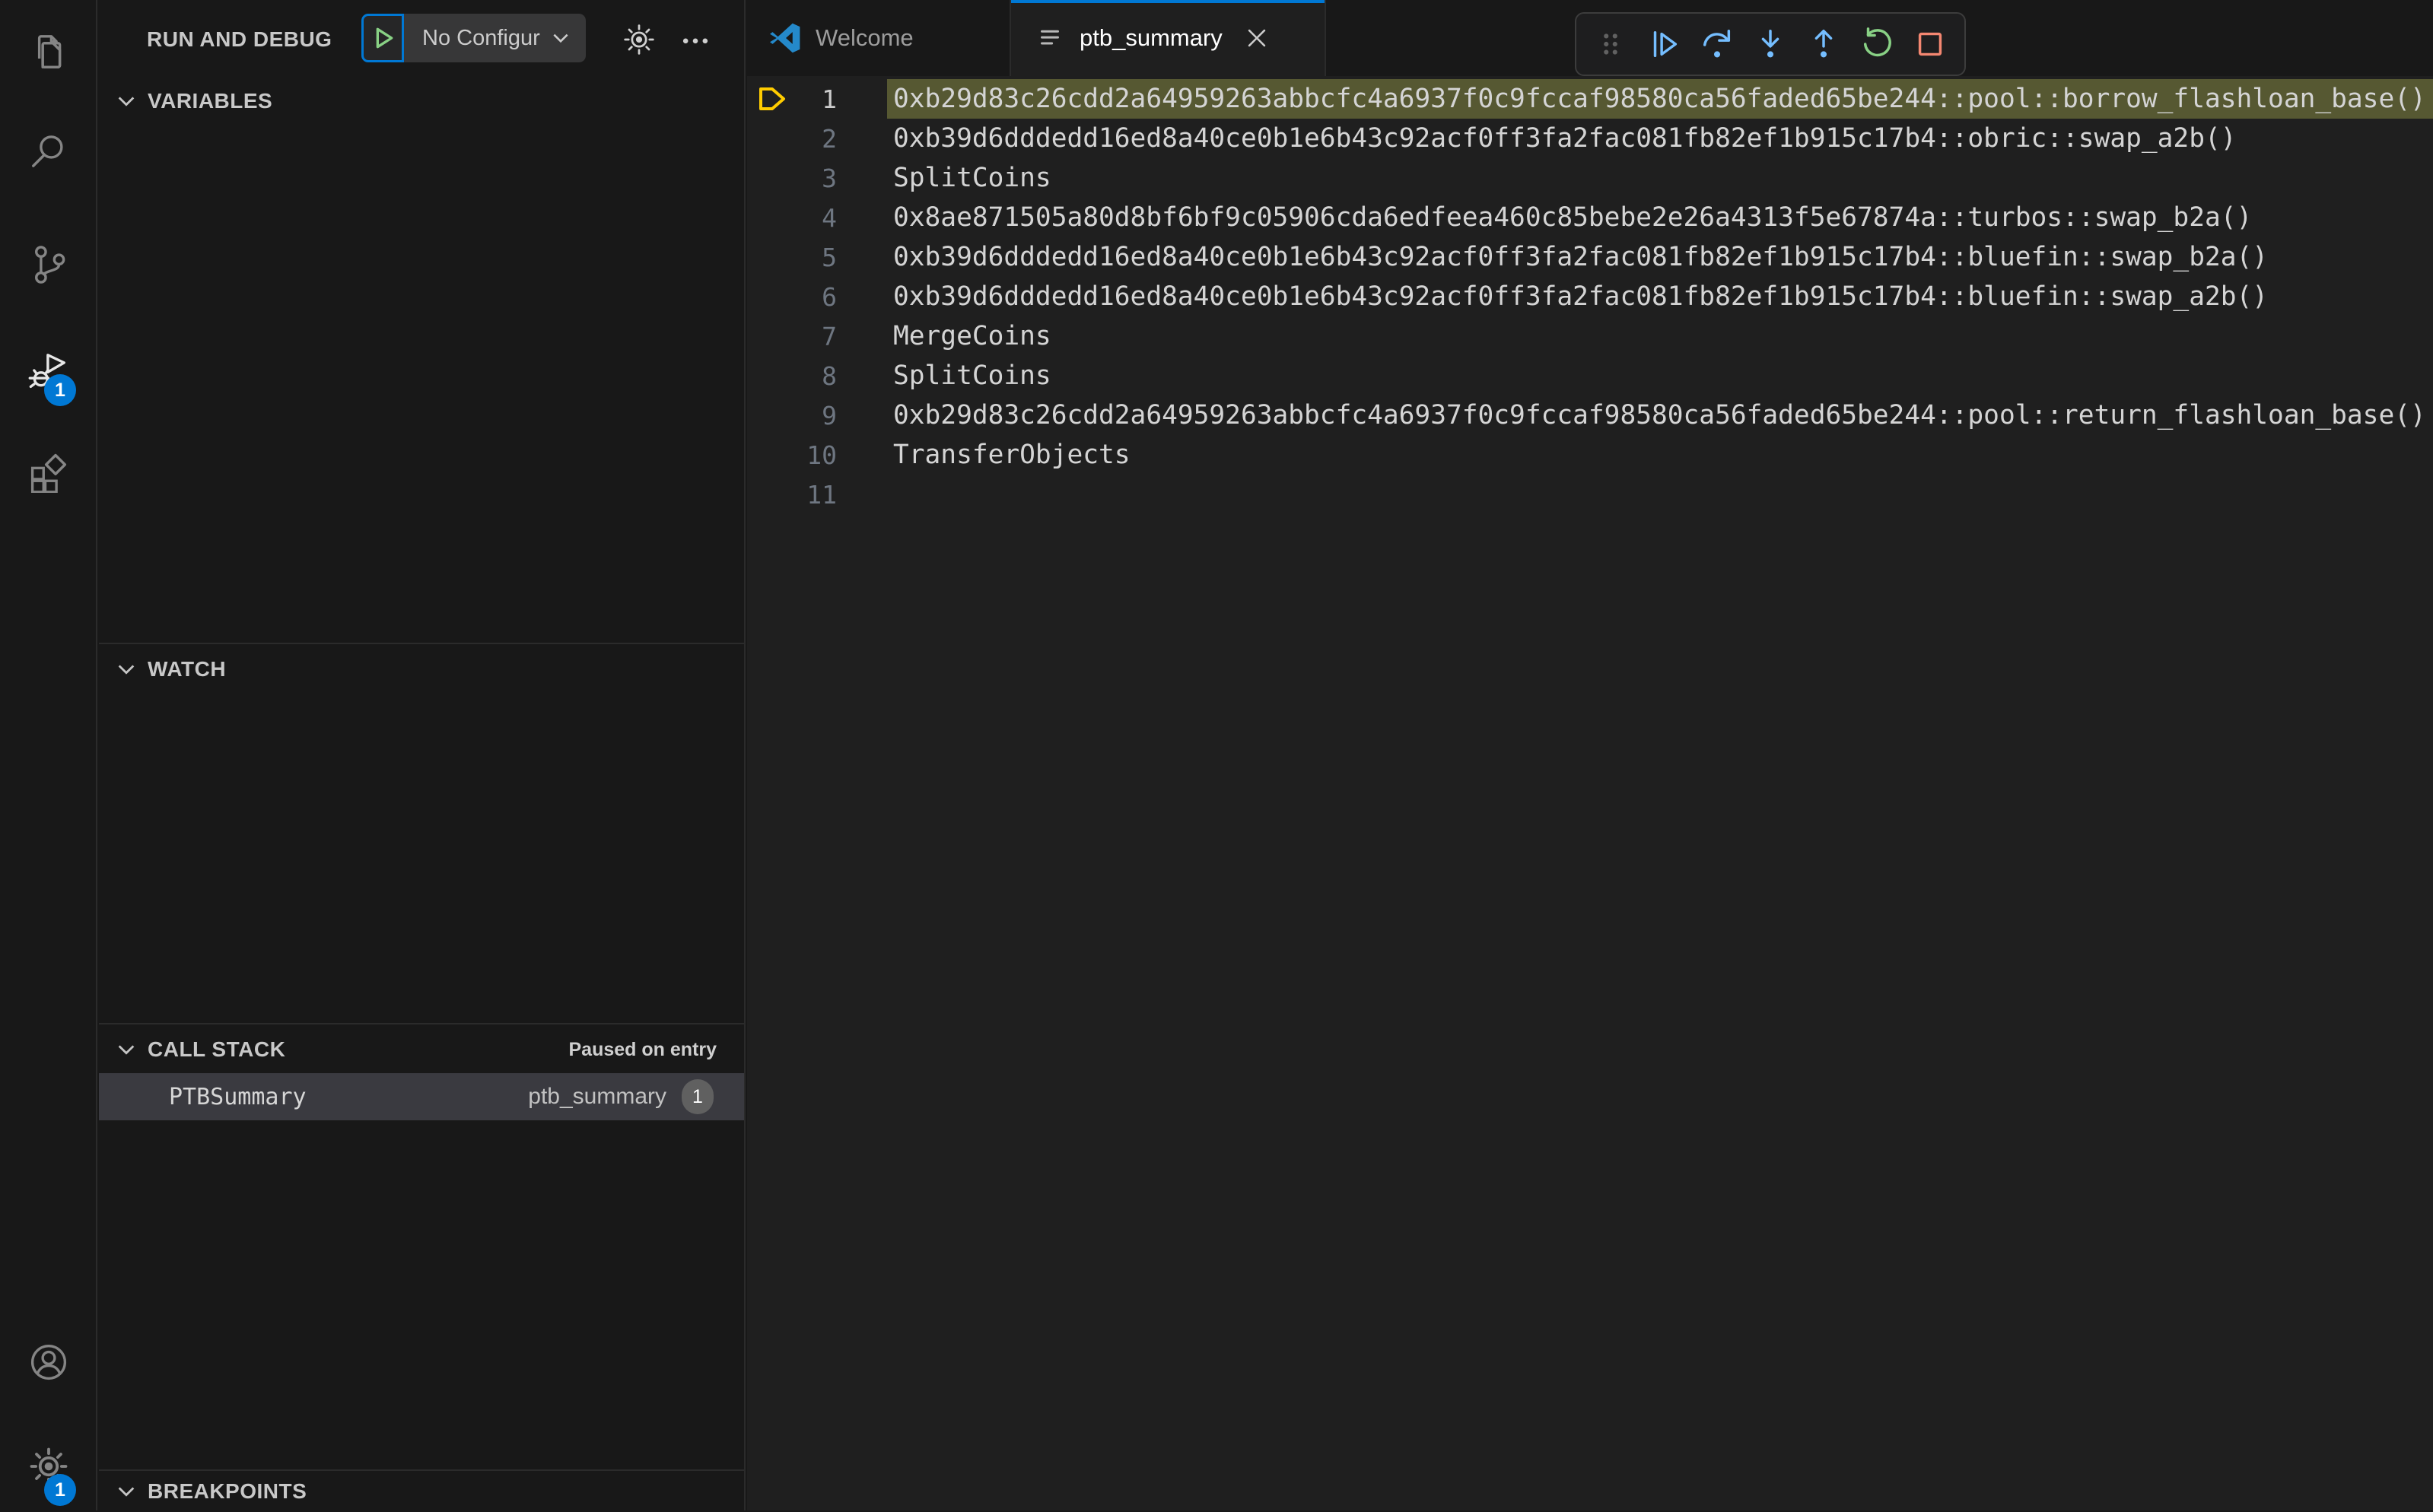 The image size is (2433, 1512). I want to click on breakpoints-section: BREAKPOINTS, so click(422, 1489).